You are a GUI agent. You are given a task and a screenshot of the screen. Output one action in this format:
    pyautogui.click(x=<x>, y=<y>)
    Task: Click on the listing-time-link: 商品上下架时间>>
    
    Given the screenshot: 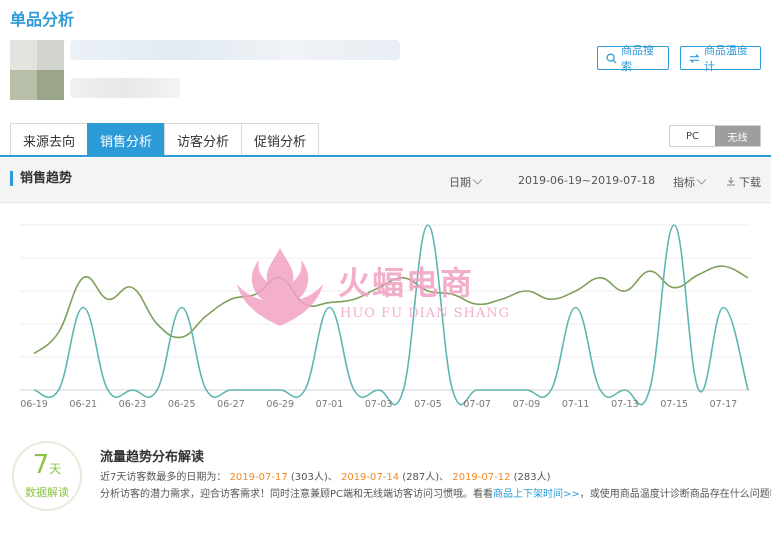 What is the action you would take?
    pyautogui.click(x=536, y=494)
    